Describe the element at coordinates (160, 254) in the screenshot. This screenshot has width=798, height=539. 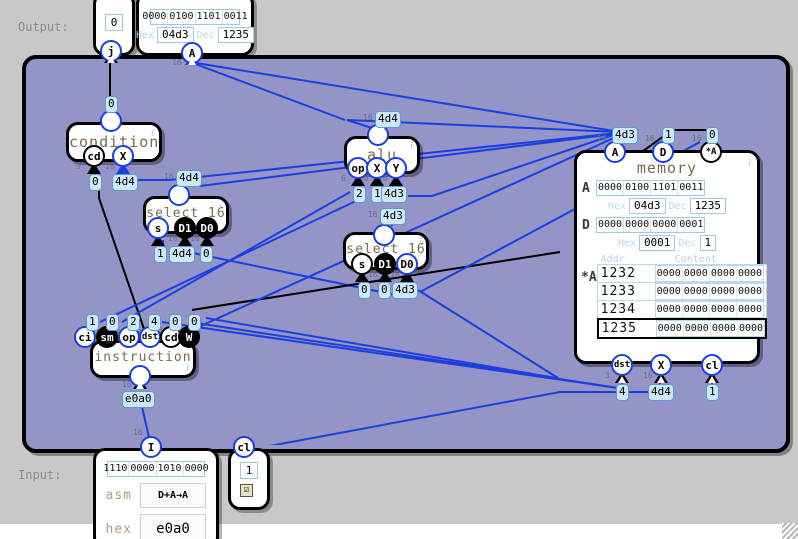
I see `select16-top-s-value: 1` at that location.